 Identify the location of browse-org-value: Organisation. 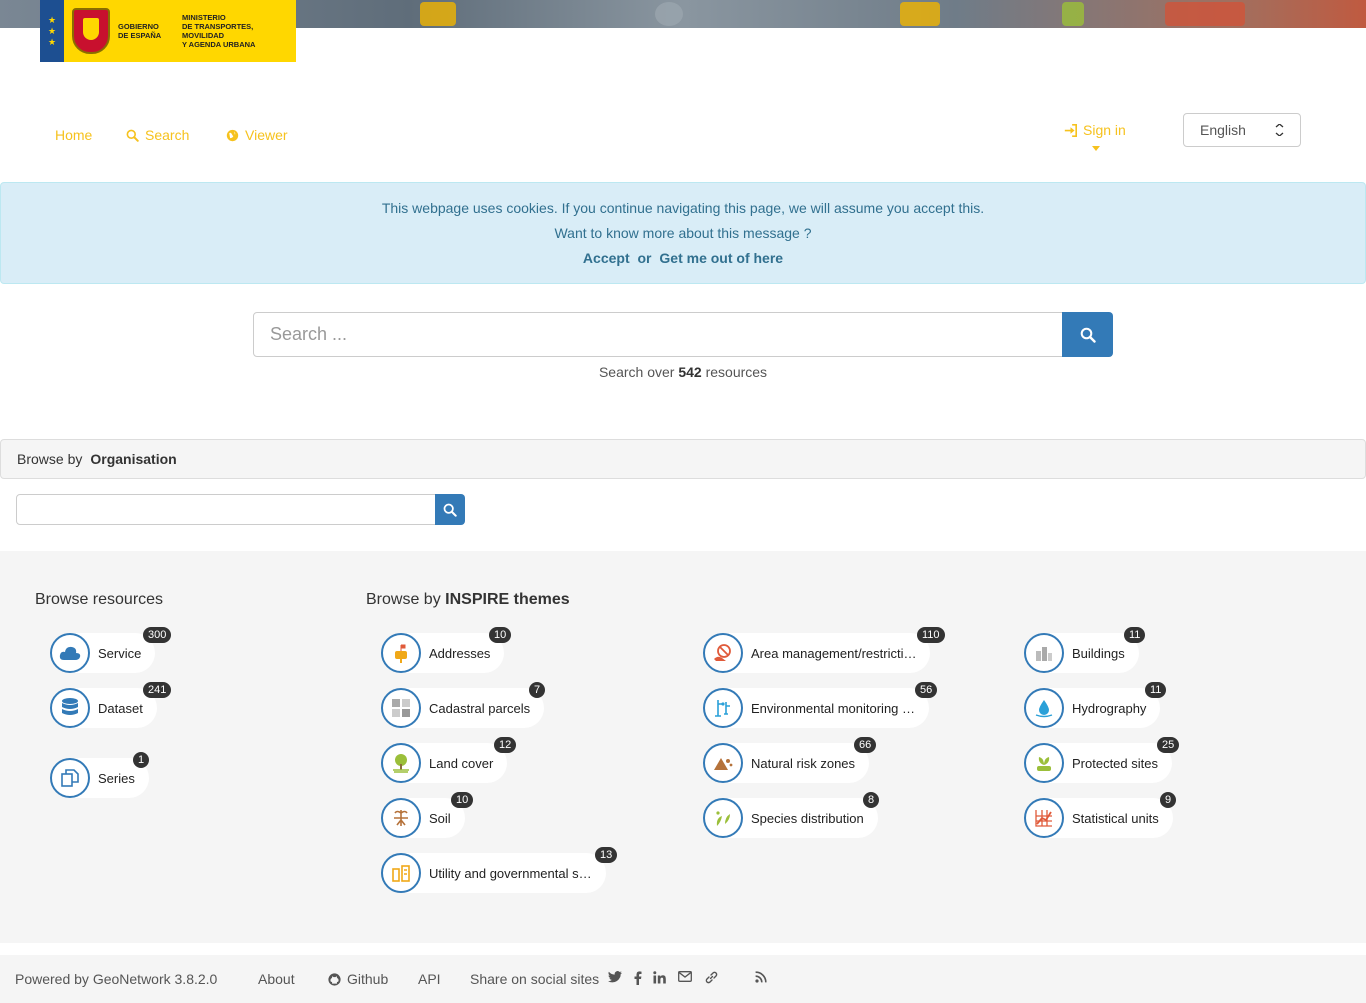
(133, 459).